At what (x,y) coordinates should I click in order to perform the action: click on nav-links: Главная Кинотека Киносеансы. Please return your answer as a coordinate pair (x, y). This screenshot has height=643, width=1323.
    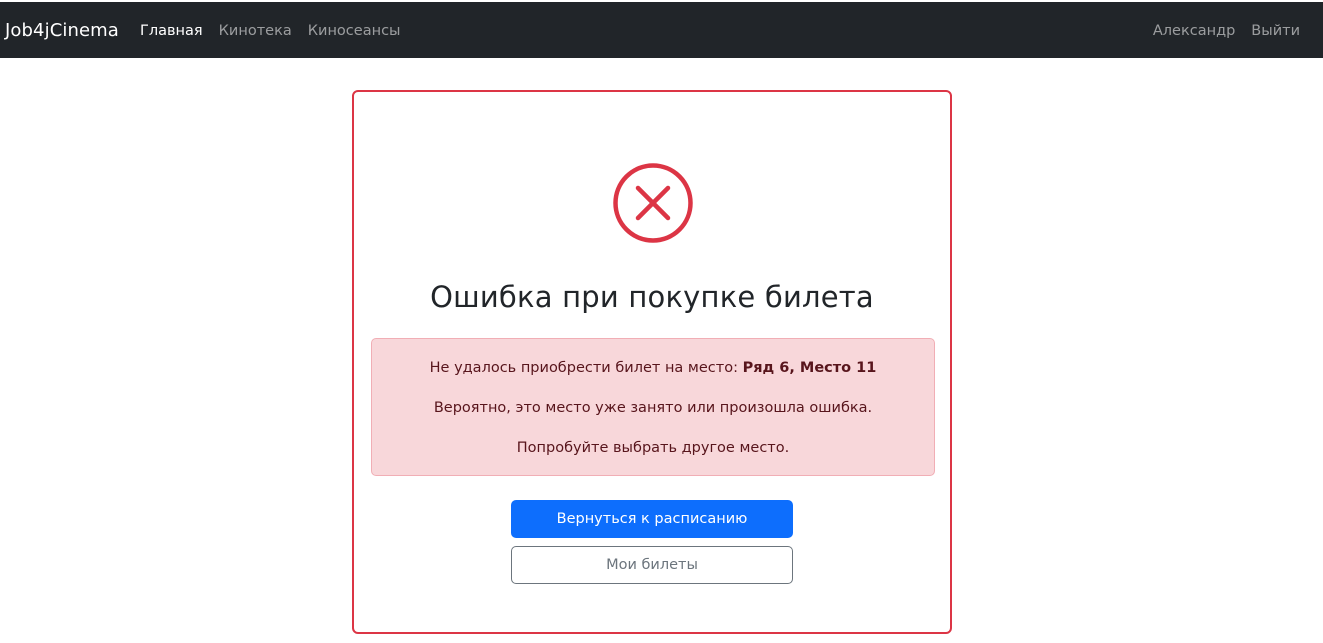
    Looking at the image, I should click on (270, 31).